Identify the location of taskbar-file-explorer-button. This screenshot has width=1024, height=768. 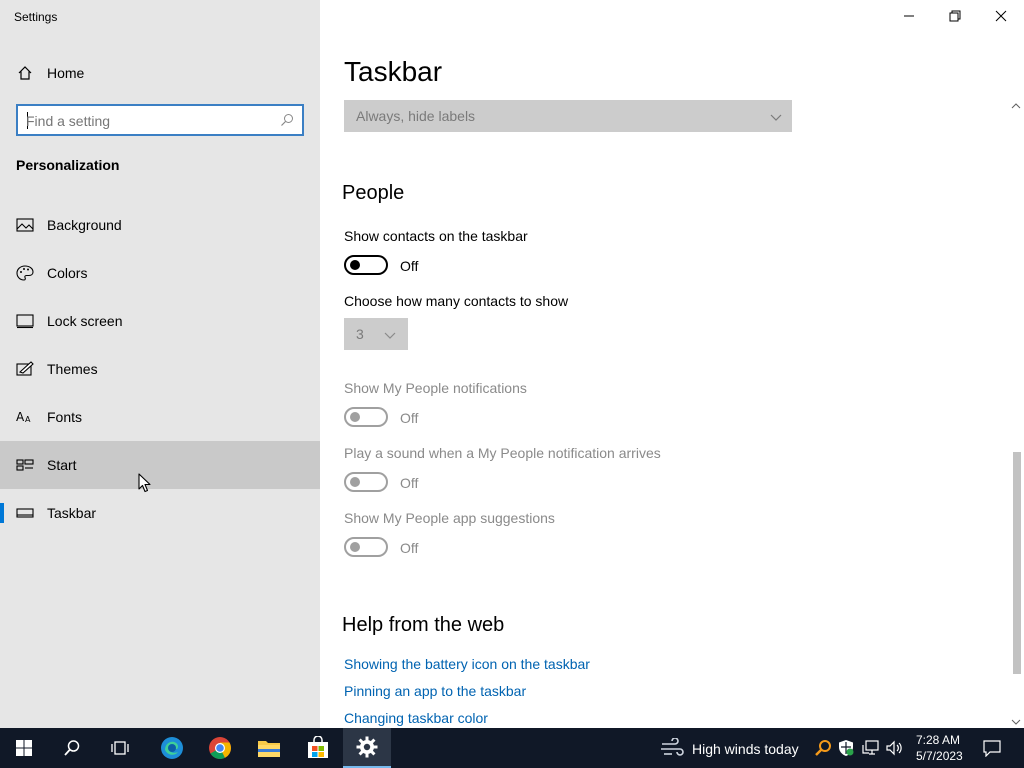
(269, 748).